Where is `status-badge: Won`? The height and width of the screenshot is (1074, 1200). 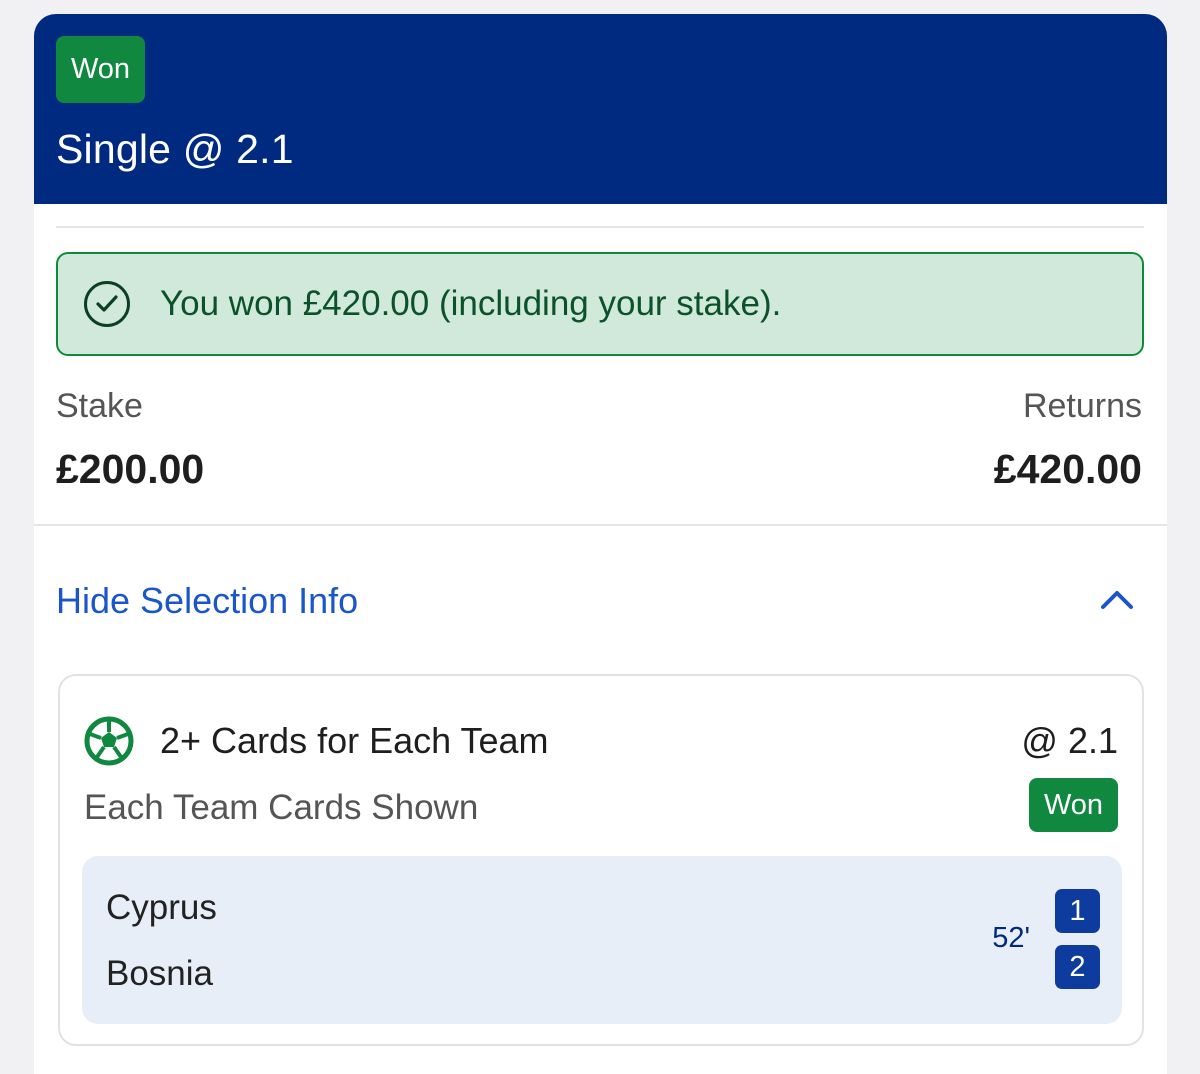 status-badge: Won is located at coordinates (100, 69).